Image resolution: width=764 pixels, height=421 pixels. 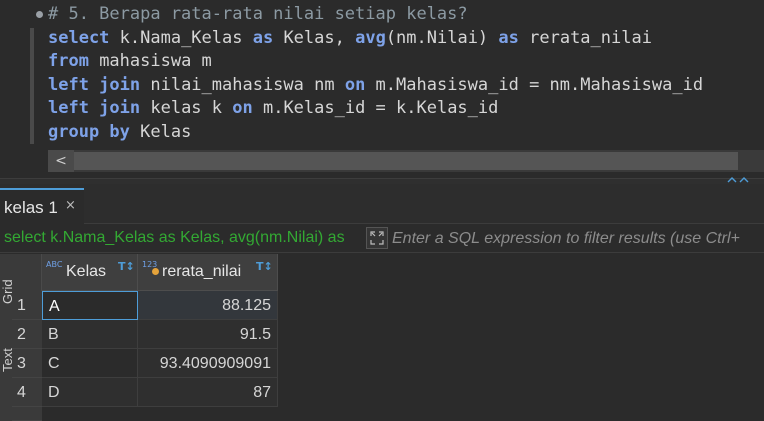 I want to click on side-panel-tabs: Grid Text, so click(x=6, y=337).